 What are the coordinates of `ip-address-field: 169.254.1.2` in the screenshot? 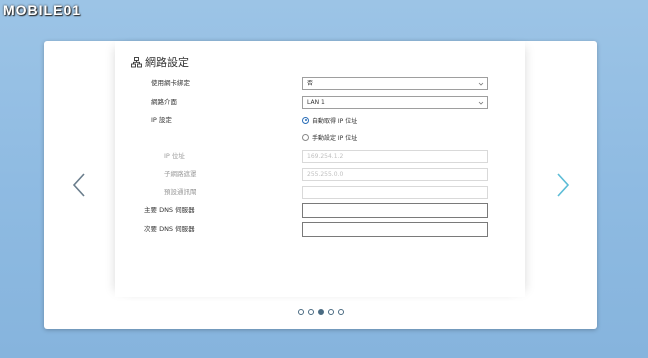 It's located at (395, 156).